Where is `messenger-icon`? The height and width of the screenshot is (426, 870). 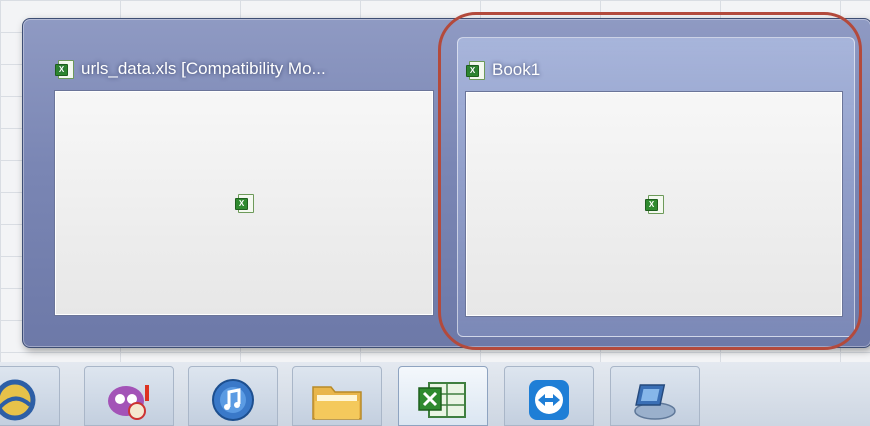
messenger-icon is located at coordinates (128, 402).